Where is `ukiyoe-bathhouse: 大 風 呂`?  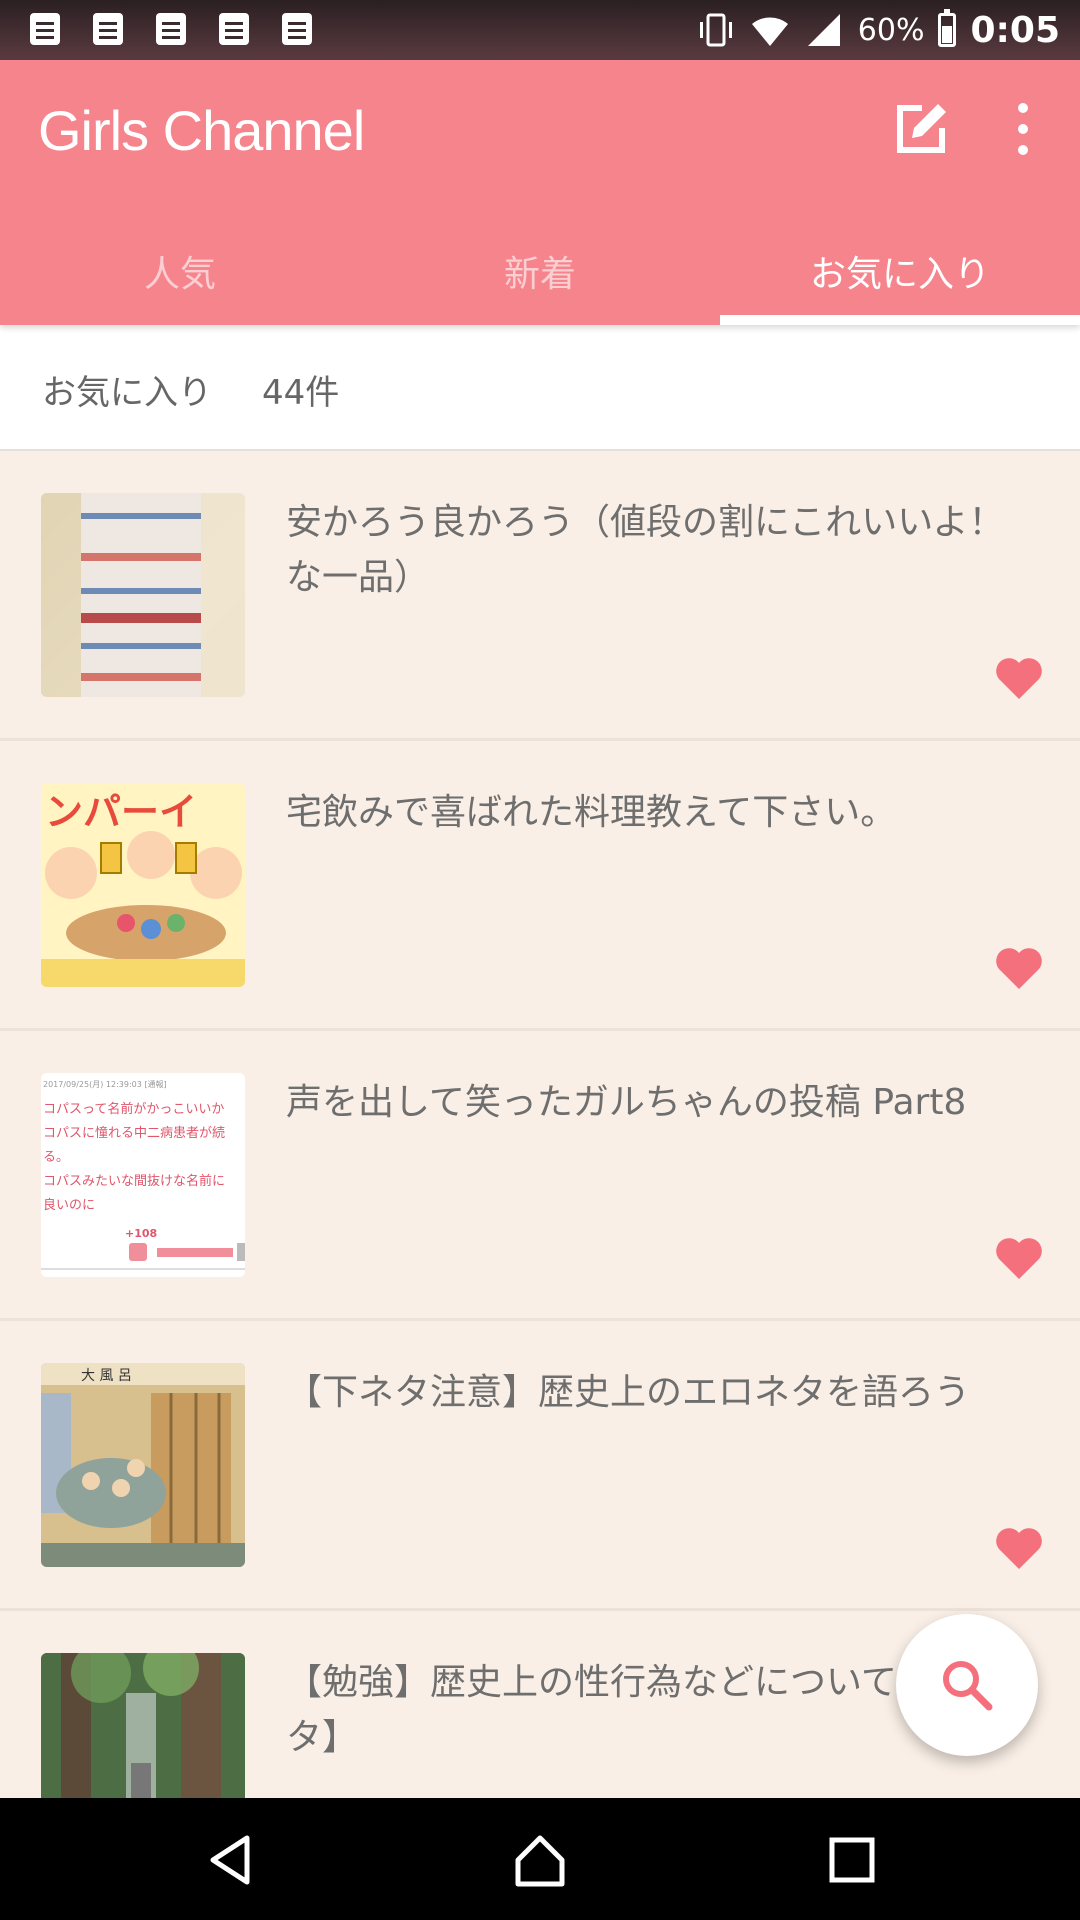 ukiyoe-bathhouse: 大 風 呂 is located at coordinates (143, 1465).